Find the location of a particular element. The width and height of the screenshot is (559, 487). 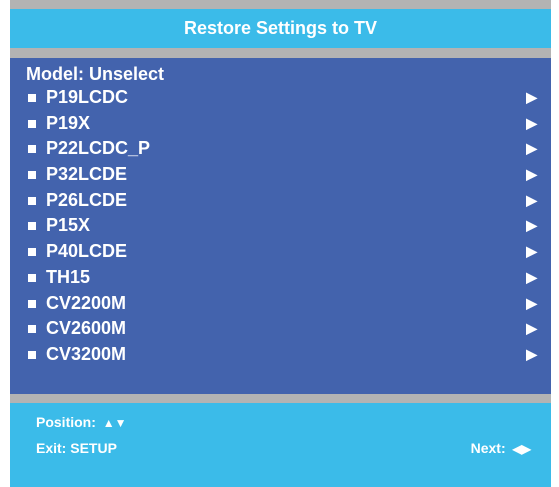

model-selection-label: Model: Unselect is located at coordinates (95, 74).